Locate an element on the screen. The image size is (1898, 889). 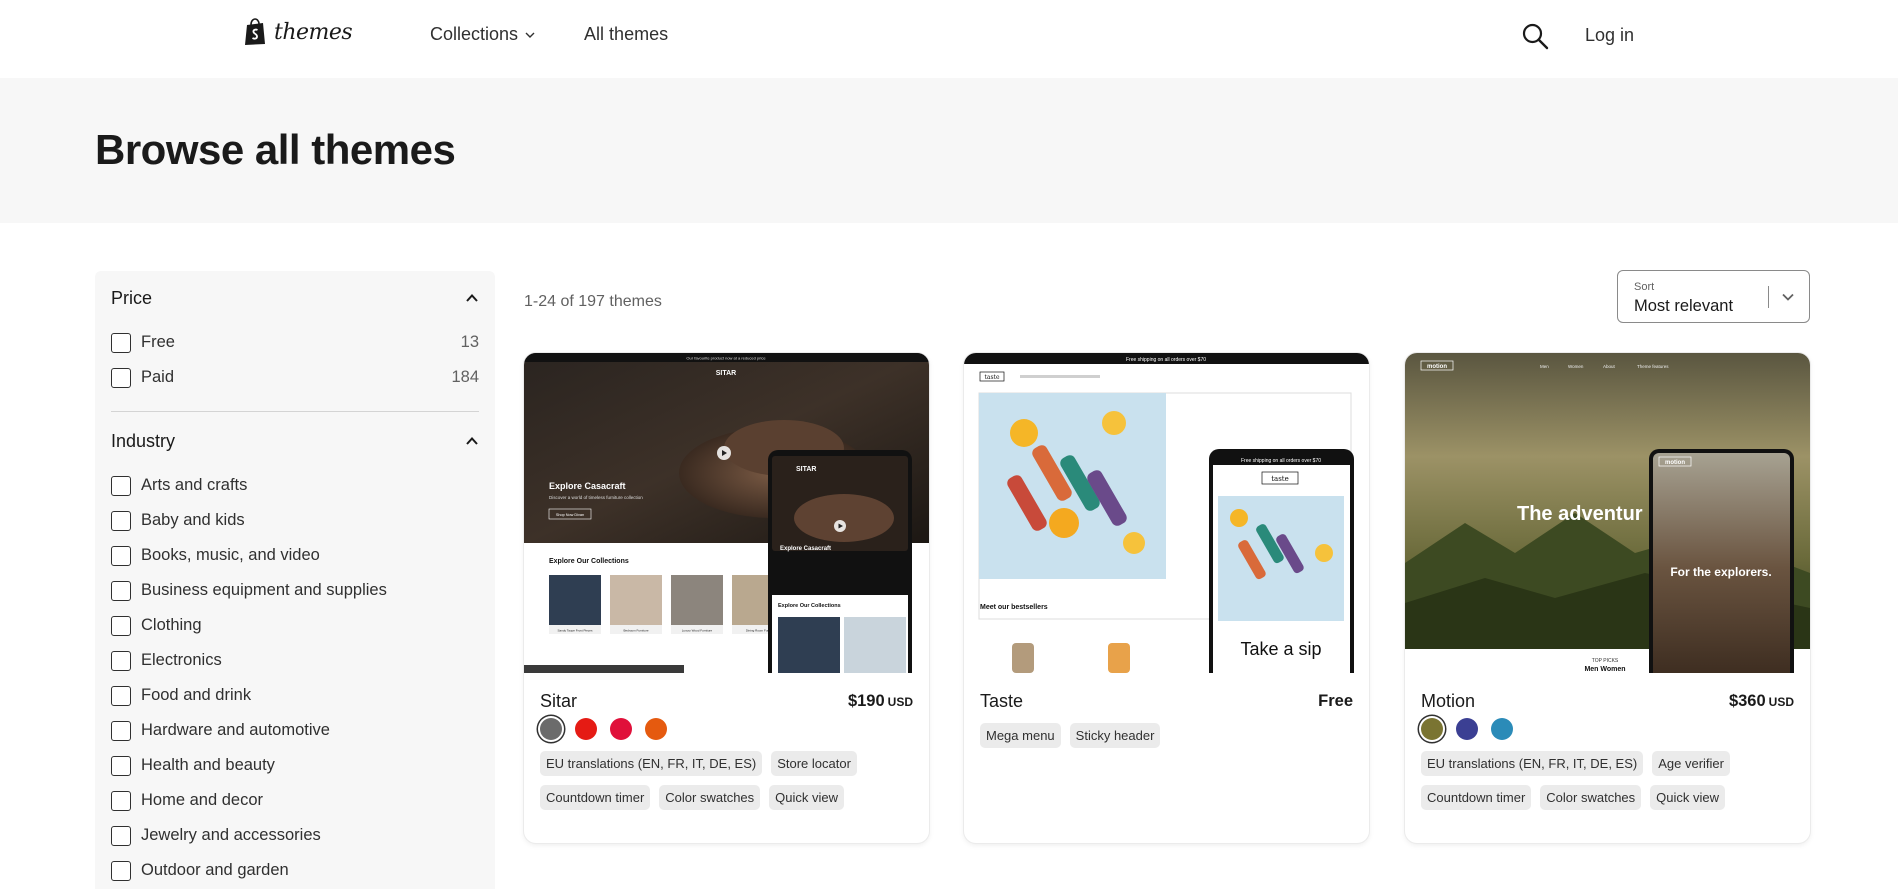
preview-banner: Free shipping on all orders over $70 is located at coordinates (1166, 360).